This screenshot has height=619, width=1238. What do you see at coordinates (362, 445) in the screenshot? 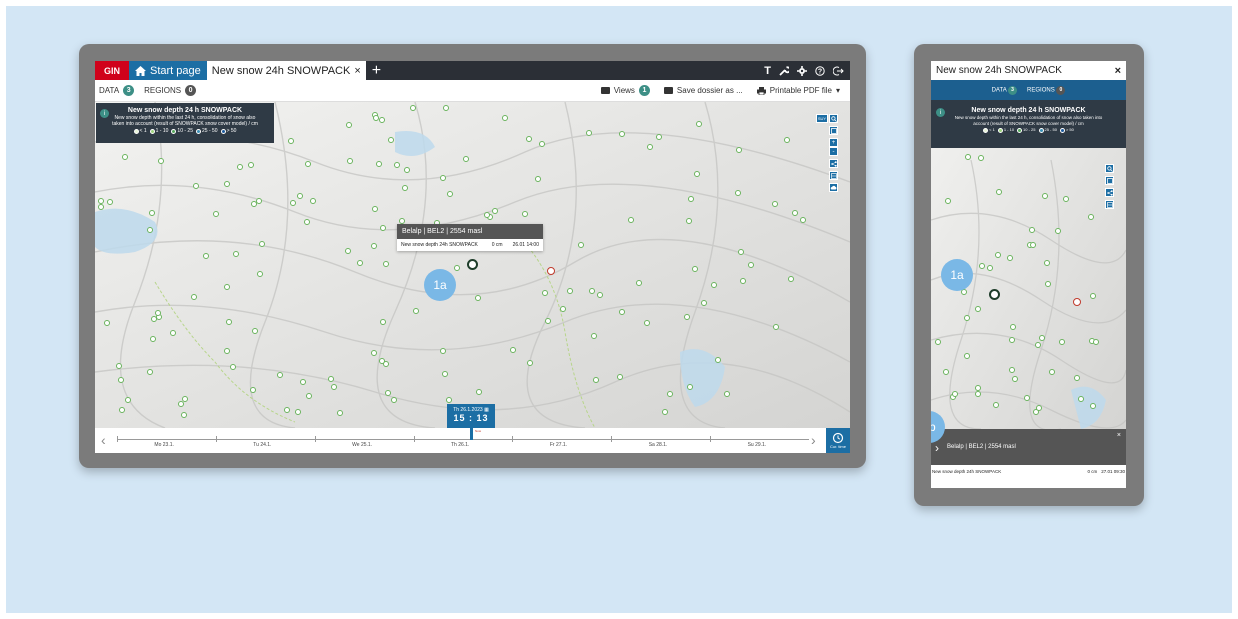
I see `timeline-day-label: We 25.1.` at bounding box center [362, 445].